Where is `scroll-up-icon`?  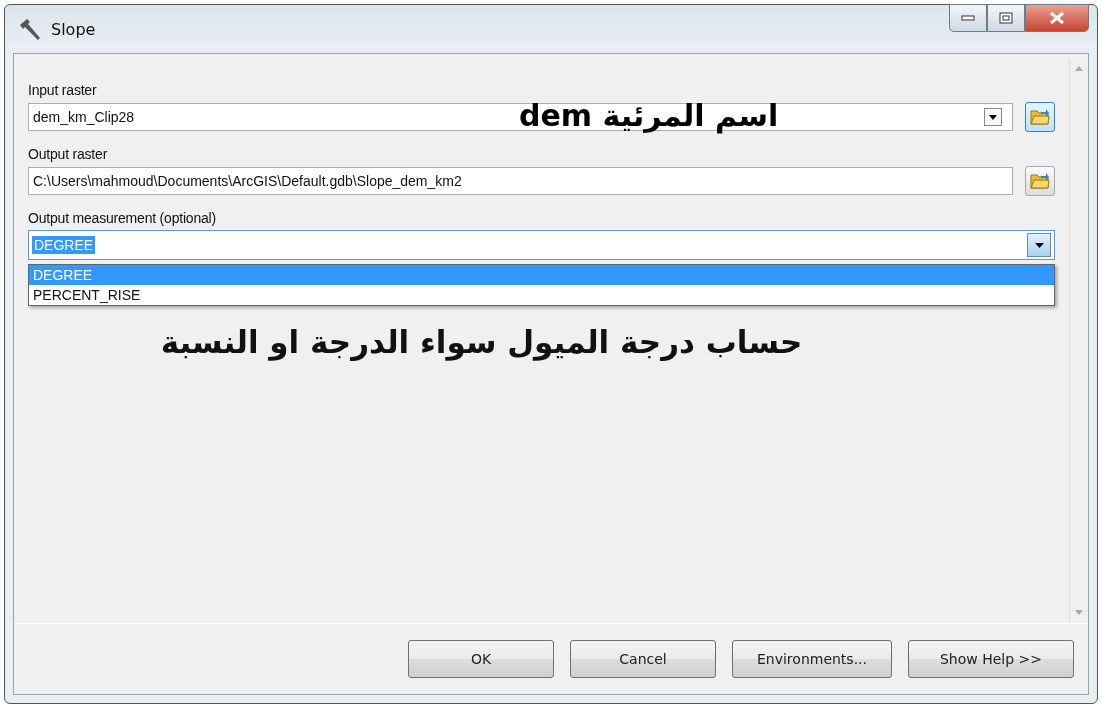 scroll-up-icon is located at coordinates (1079, 68).